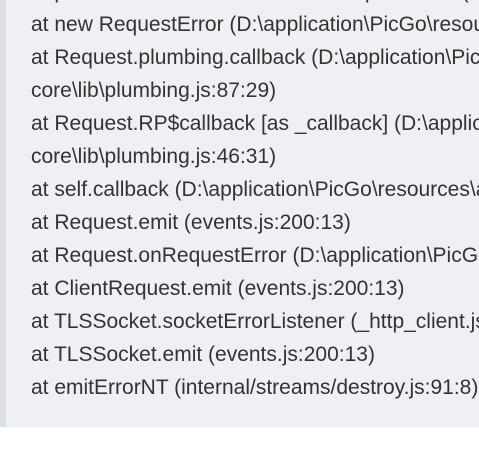  What do you see at coordinates (154, 156) in the screenshot?
I see `stack-trace-line: core\lib\plumbing.js:46:31)` at bounding box center [154, 156].